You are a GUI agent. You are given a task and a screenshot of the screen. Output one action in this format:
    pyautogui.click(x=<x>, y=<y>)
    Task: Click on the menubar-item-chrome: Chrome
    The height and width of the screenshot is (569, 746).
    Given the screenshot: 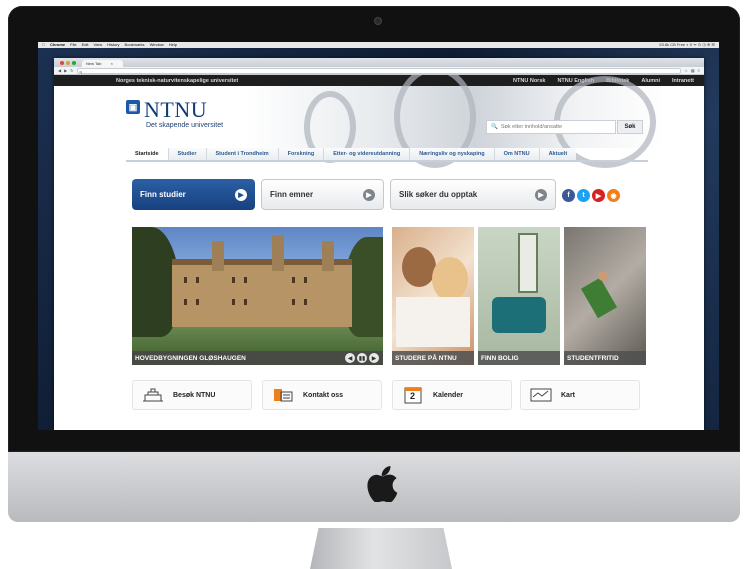 What is the action you would take?
    pyautogui.click(x=57, y=45)
    